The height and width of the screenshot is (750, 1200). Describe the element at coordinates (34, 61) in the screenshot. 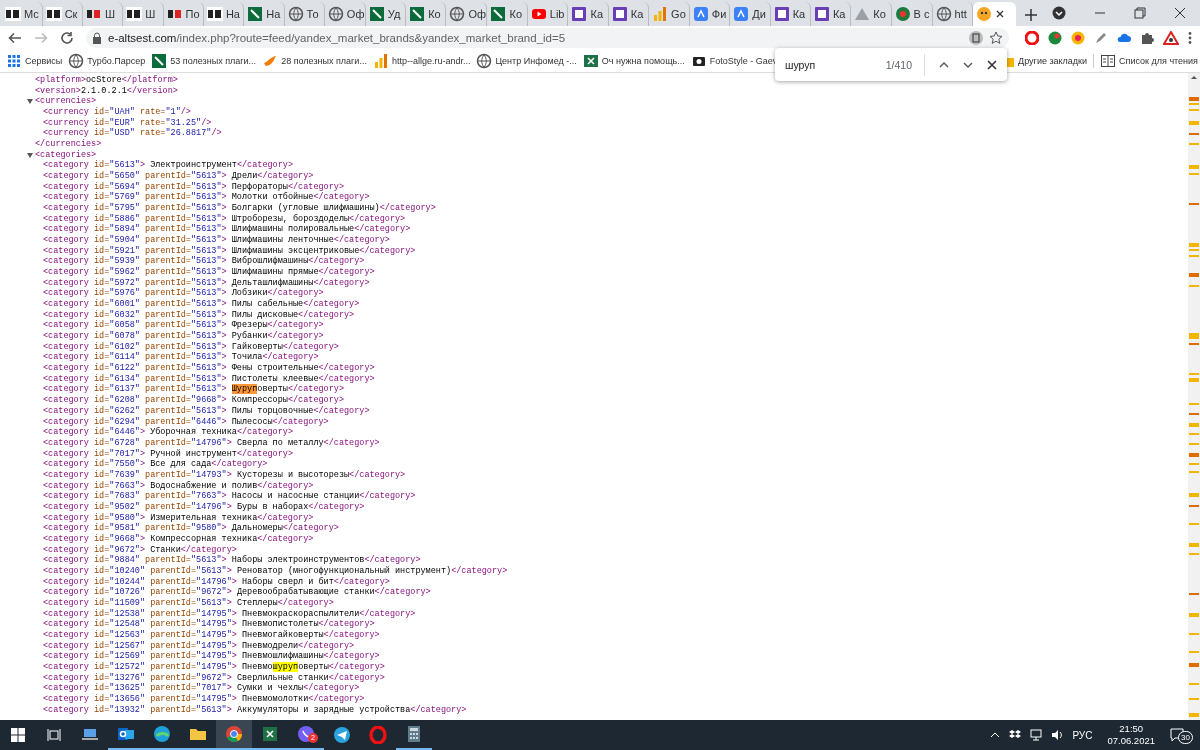

I see `bookmark-link: Сервисы` at that location.